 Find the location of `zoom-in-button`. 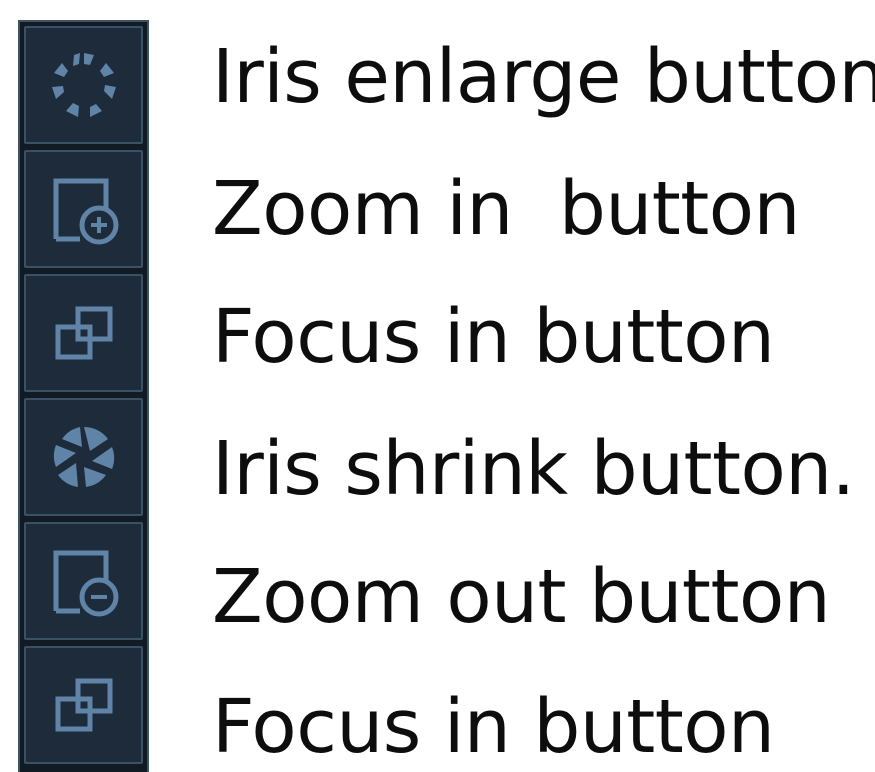

zoom-in-button is located at coordinates (83, 209).